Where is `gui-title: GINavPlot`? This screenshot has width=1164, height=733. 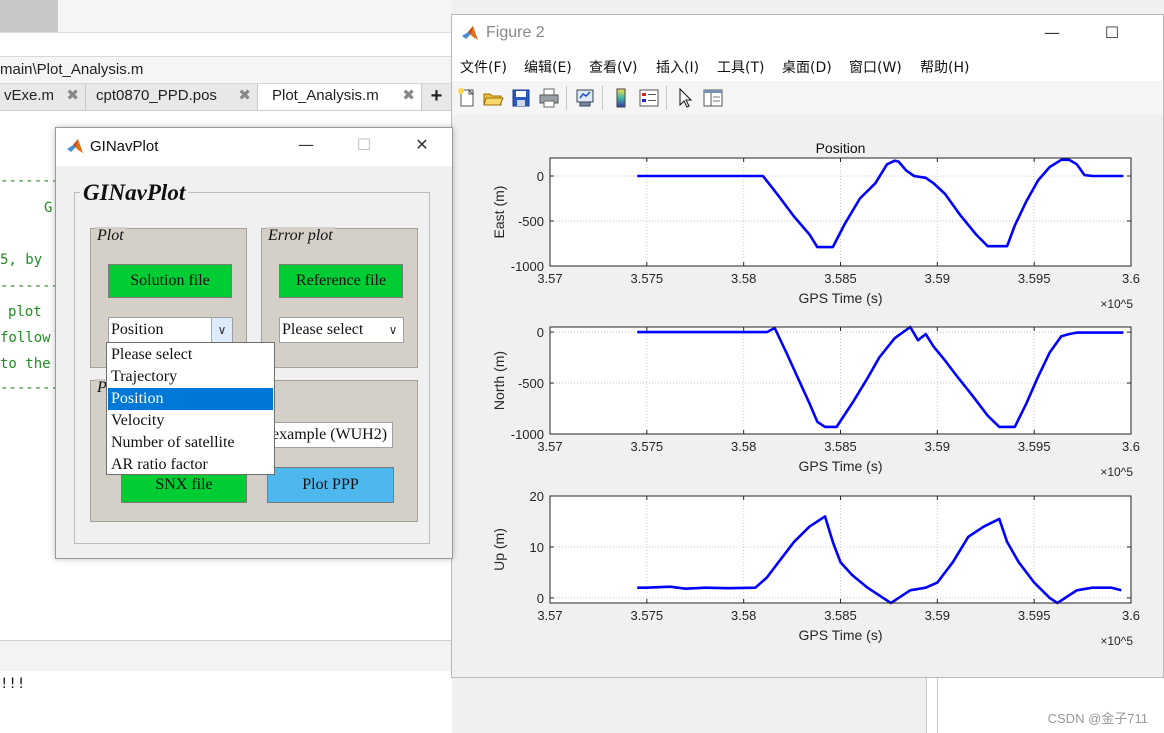 gui-title: GINavPlot is located at coordinates (124, 146).